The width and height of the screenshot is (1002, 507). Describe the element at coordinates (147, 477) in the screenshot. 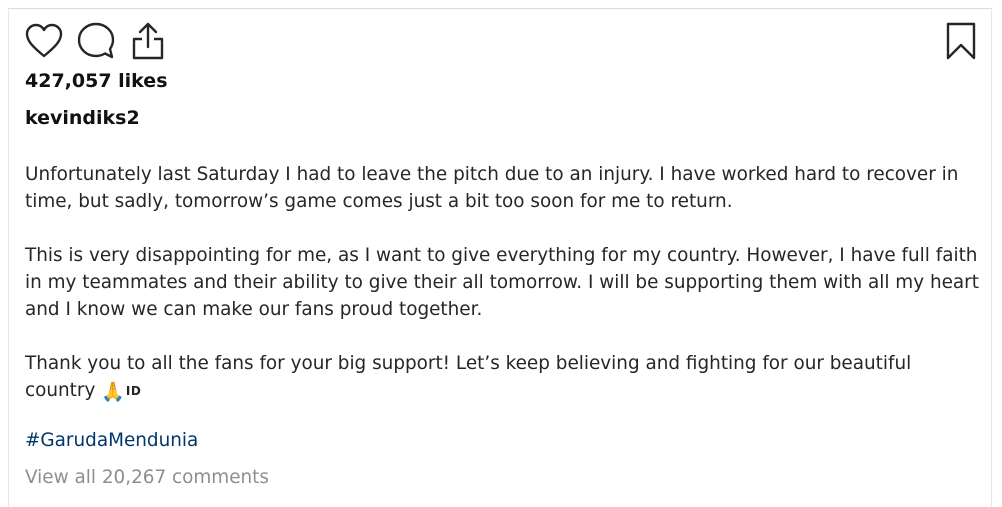

I see `view-all-comments-link: View all 20,267 comments` at that location.